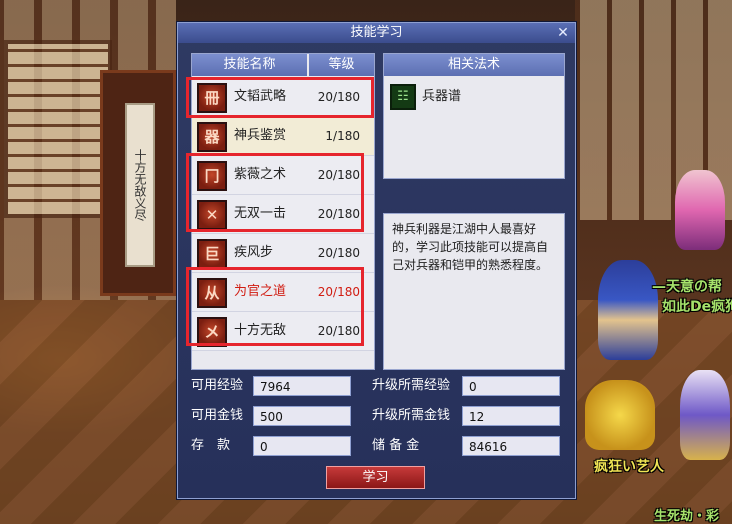  I want to click on npc-label-shengsi: 生死劫・彩, so click(686, 514).